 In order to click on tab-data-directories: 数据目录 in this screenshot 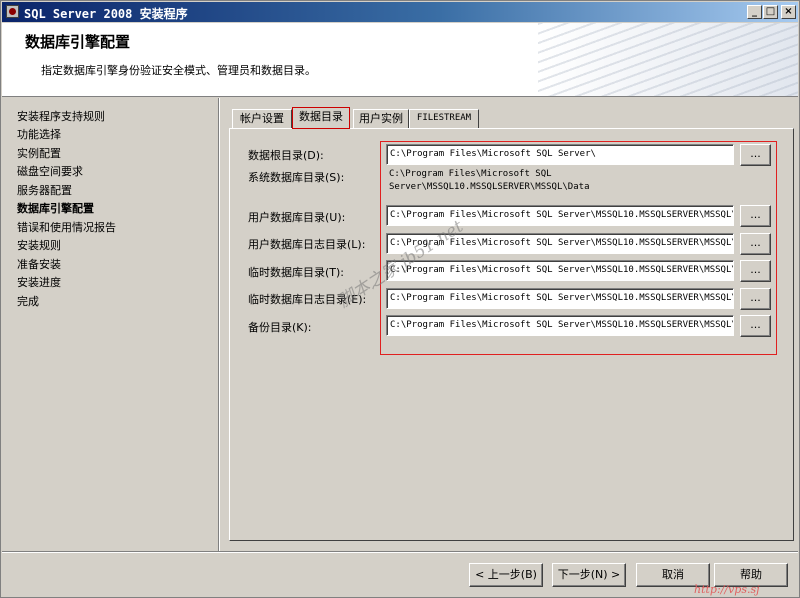, I will do `click(321, 118)`.